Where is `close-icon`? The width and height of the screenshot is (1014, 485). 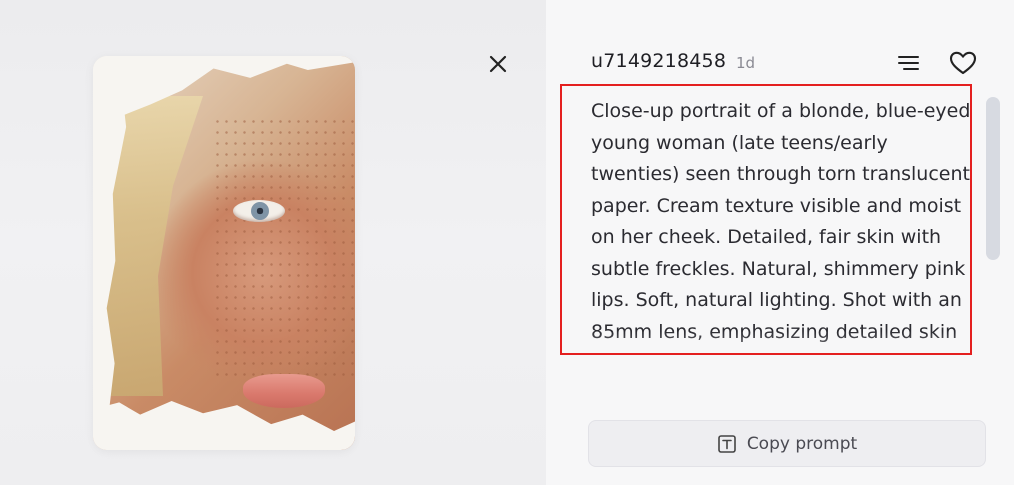
close-icon is located at coordinates (498, 64).